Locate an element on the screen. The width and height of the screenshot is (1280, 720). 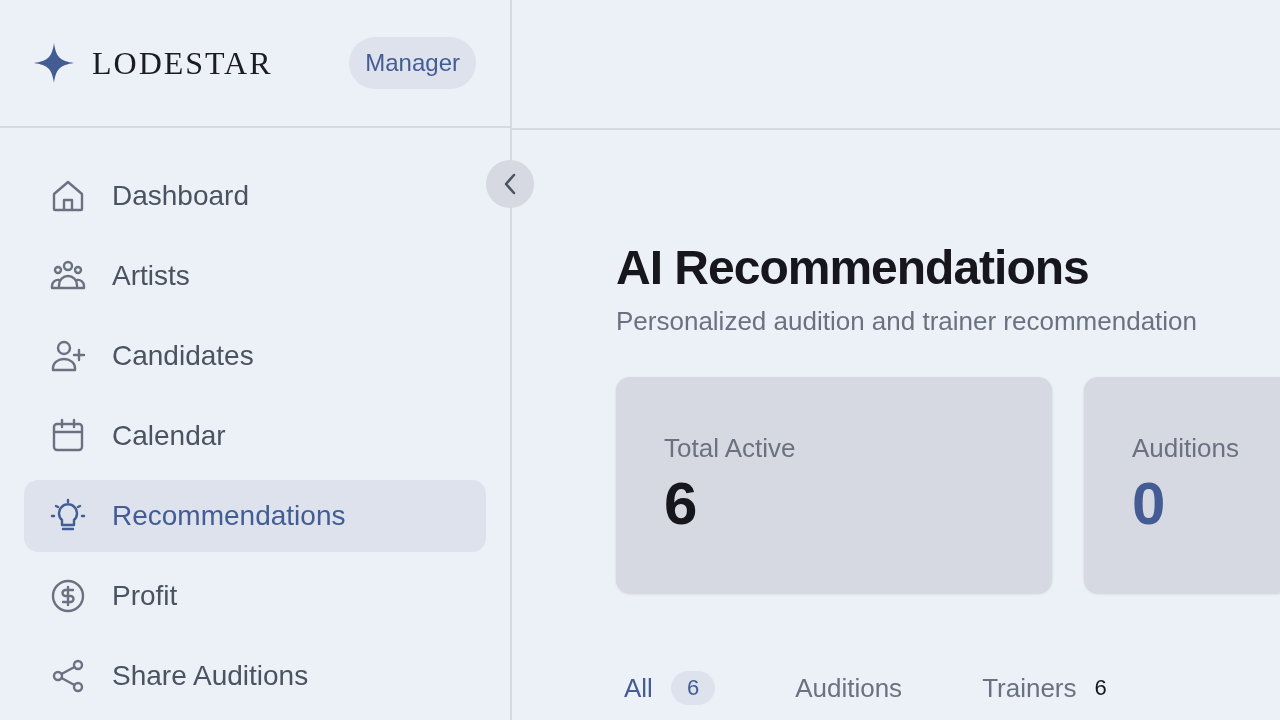
nav-item: Calendar is located at coordinates (255, 436).